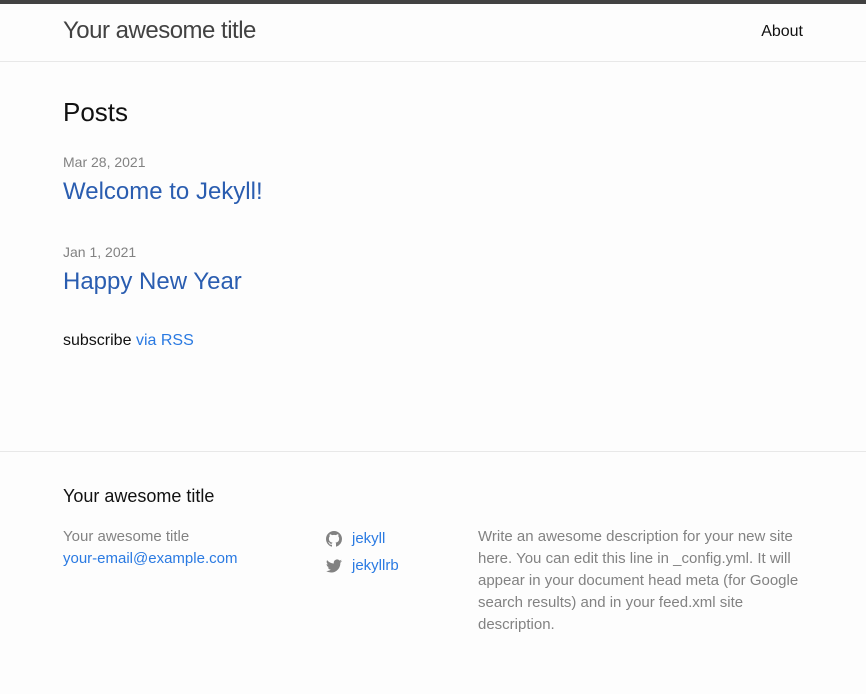  Describe the element at coordinates (334, 566) in the screenshot. I see `twitter-icon` at that location.